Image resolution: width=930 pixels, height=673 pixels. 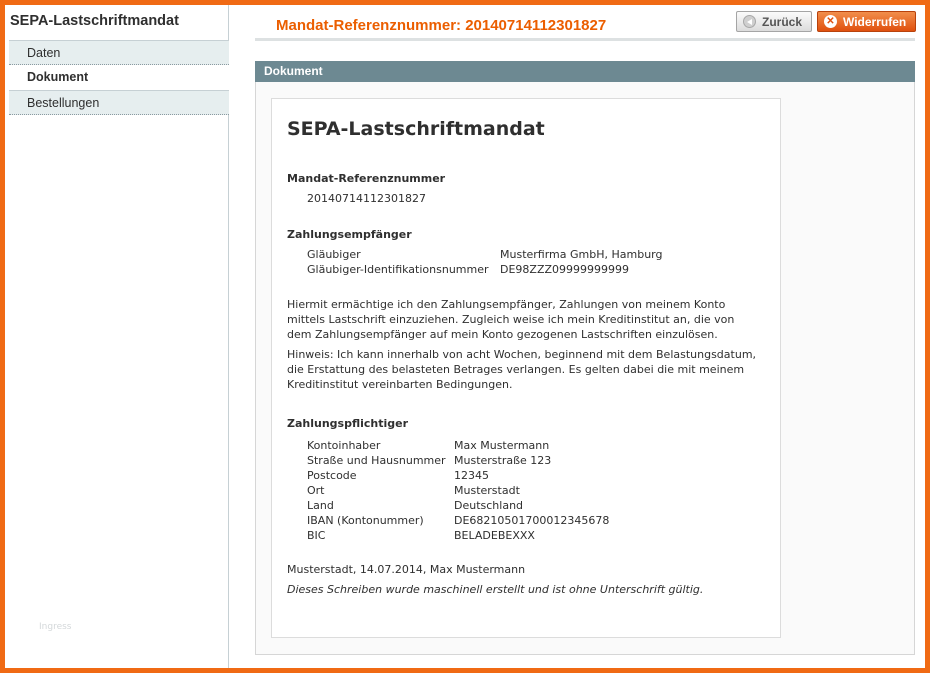 I want to click on document-title: SEPA-Lastschriftmandat, so click(x=416, y=129).